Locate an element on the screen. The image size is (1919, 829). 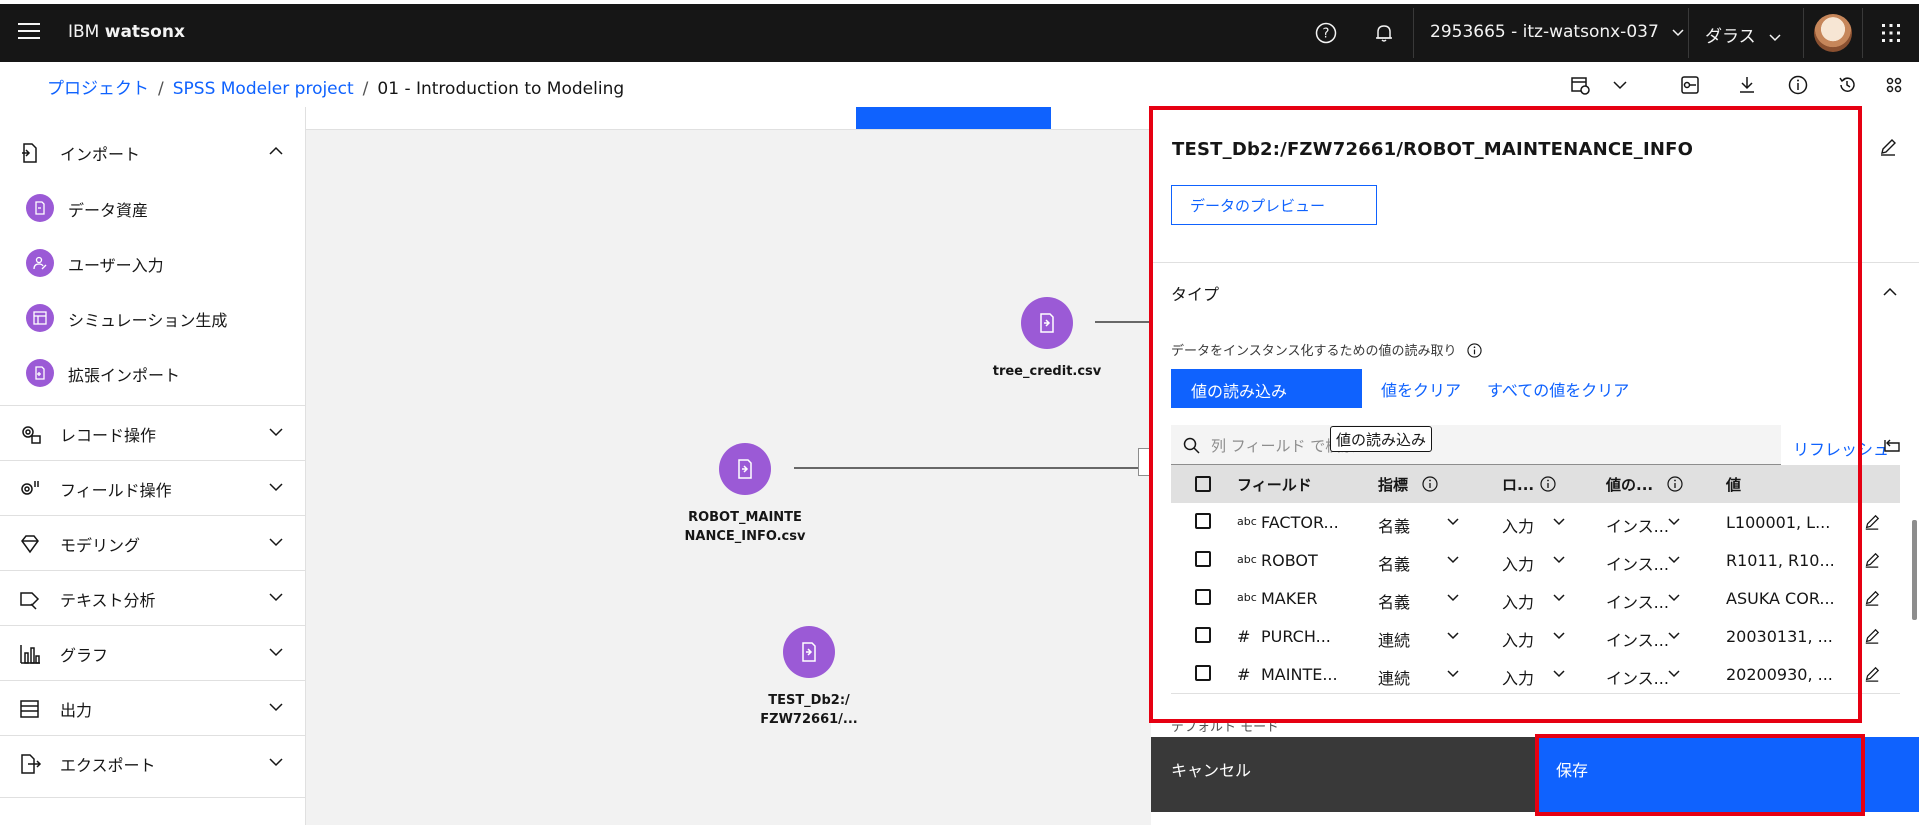
notification-icon is located at coordinates (1384, 33).